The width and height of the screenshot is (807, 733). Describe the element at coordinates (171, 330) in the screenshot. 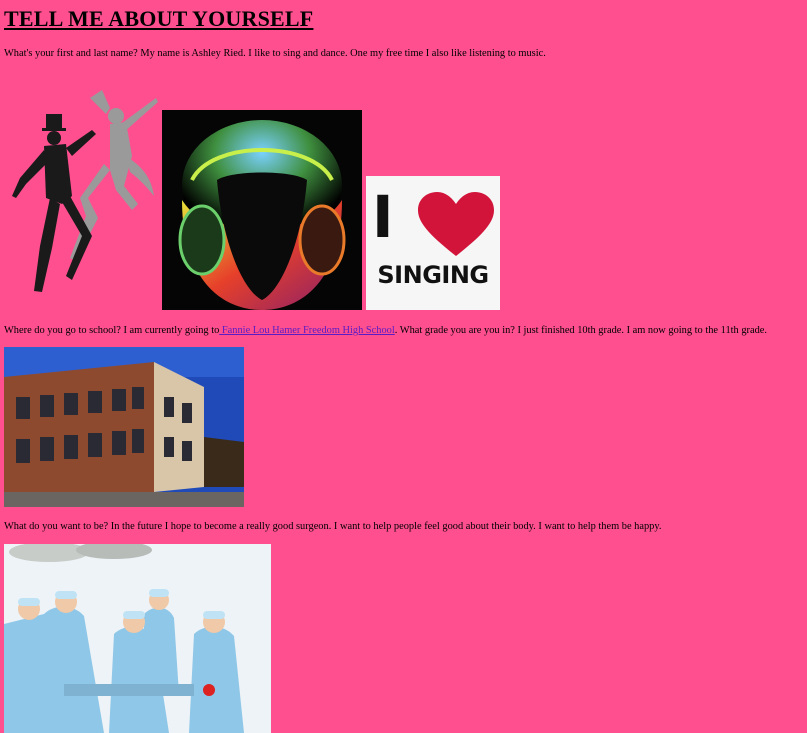

I see `school-answer: I am currently going to` at that location.